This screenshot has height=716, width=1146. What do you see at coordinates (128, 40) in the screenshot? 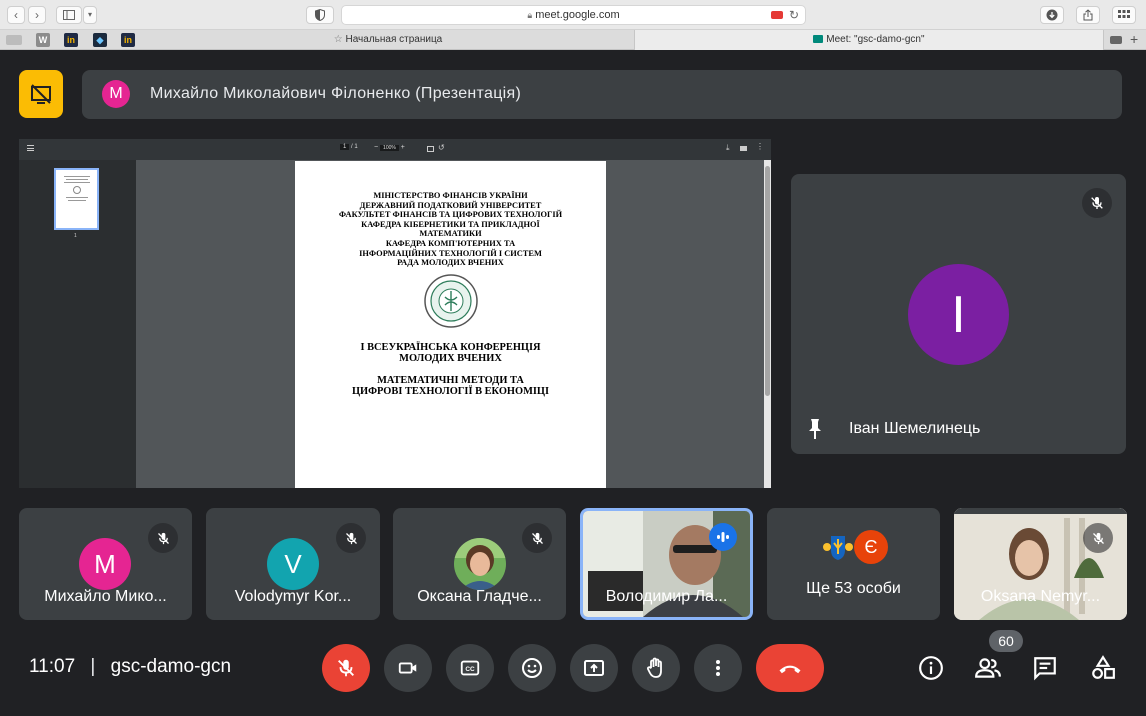
I see `bookmark-in-2: in` at bounding box center [128, 40].